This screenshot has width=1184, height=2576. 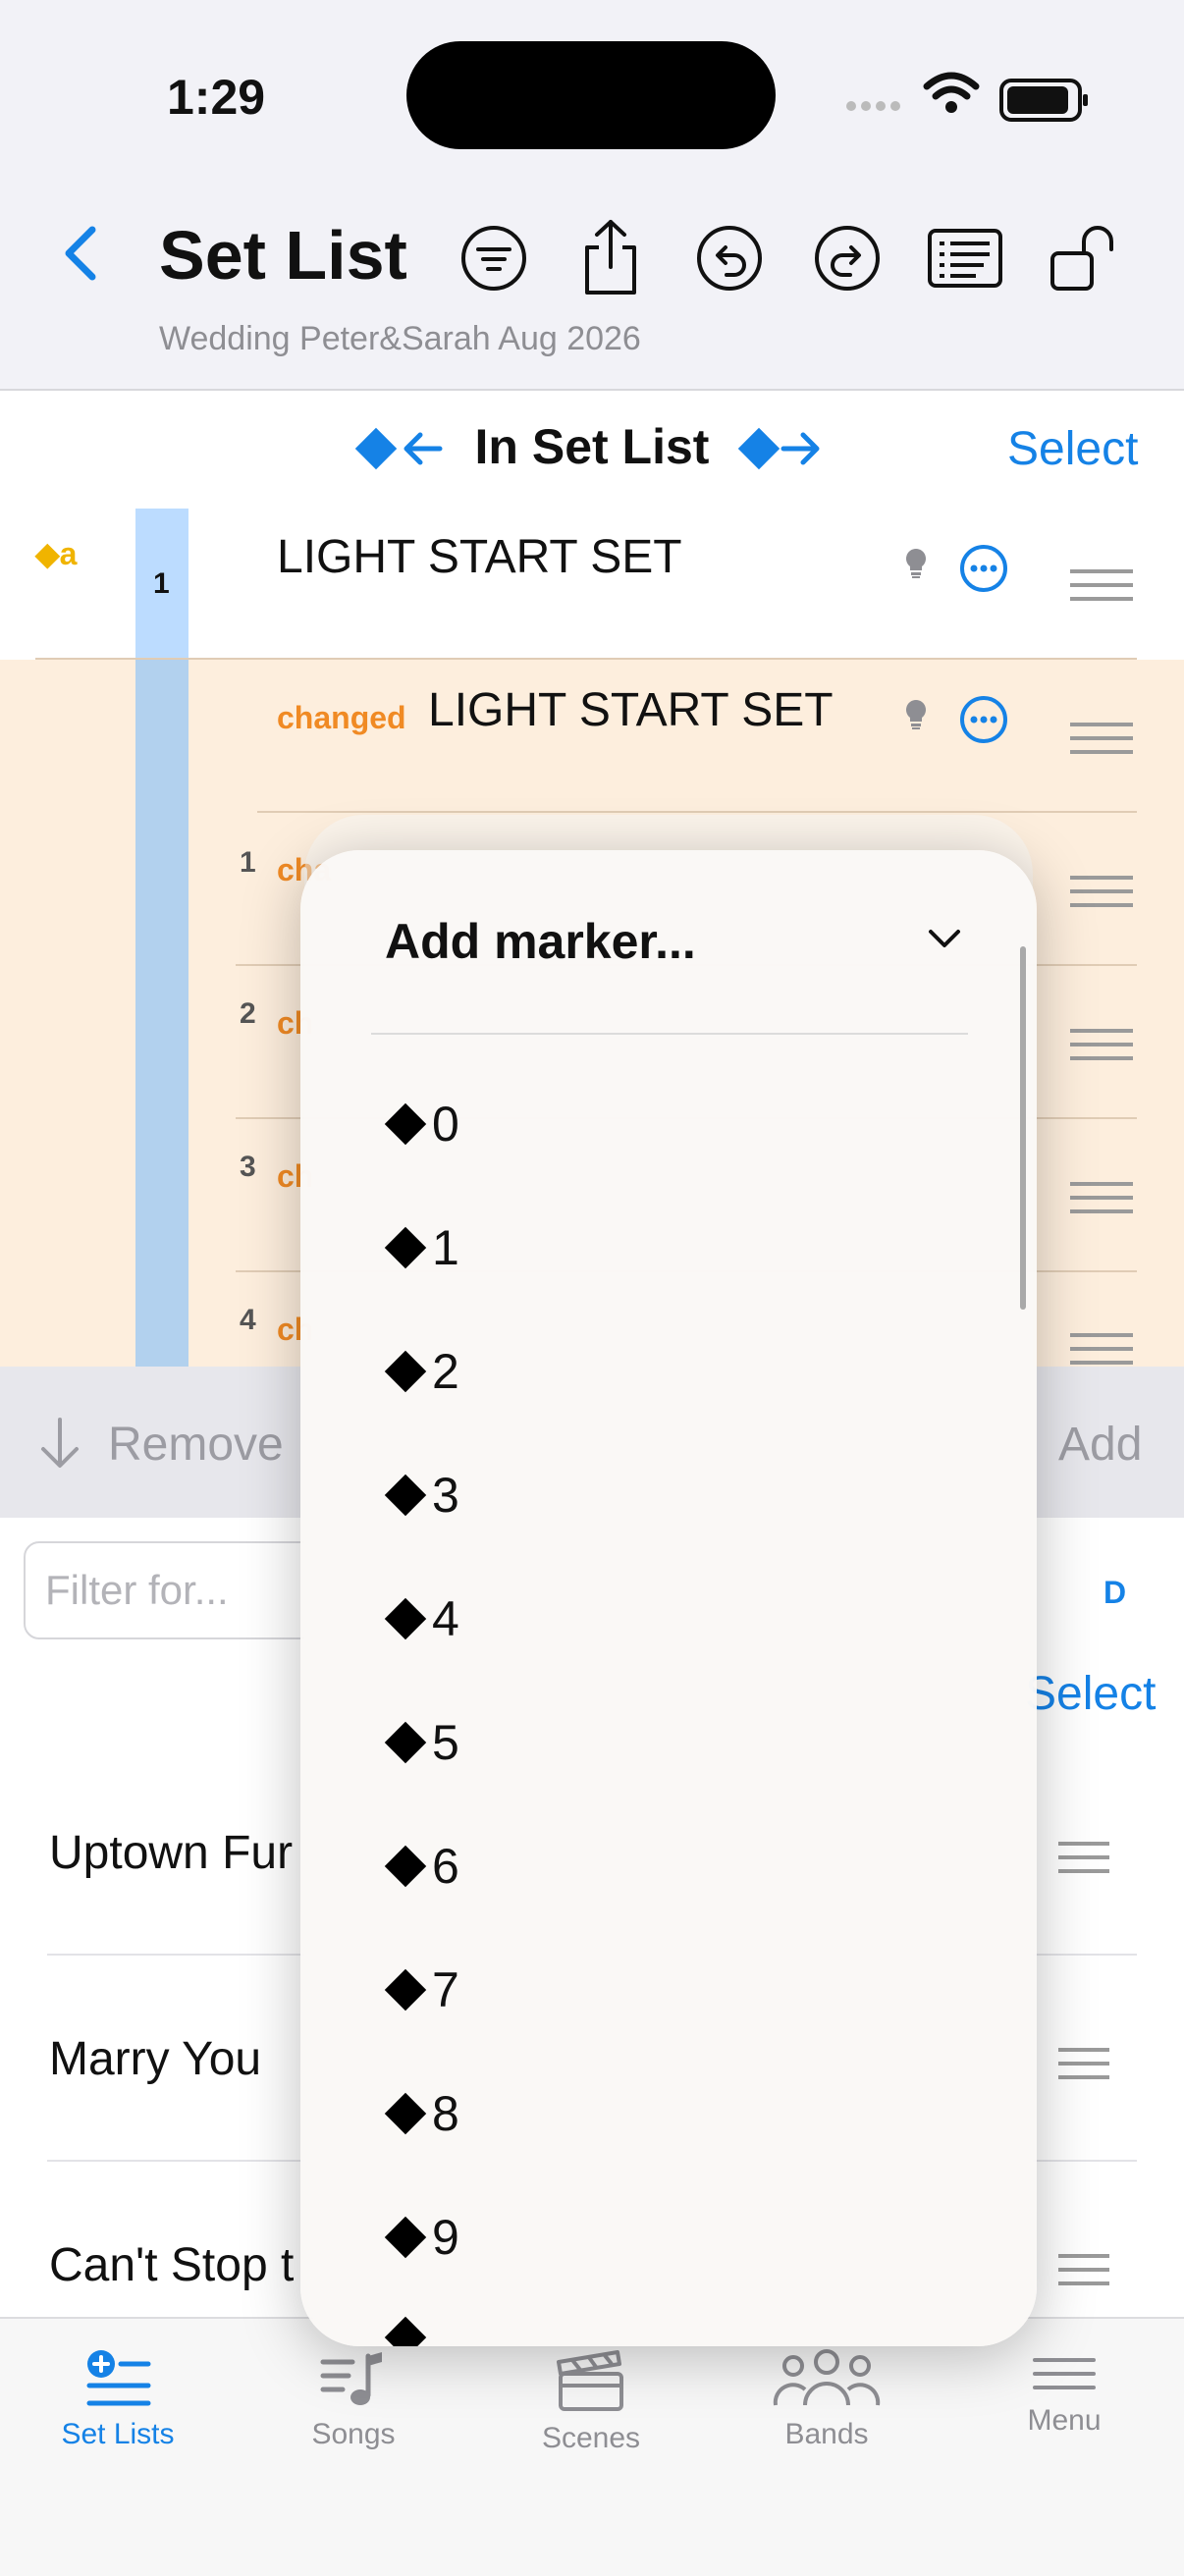 I want to click on share-icon, so click(x=610, y=257).